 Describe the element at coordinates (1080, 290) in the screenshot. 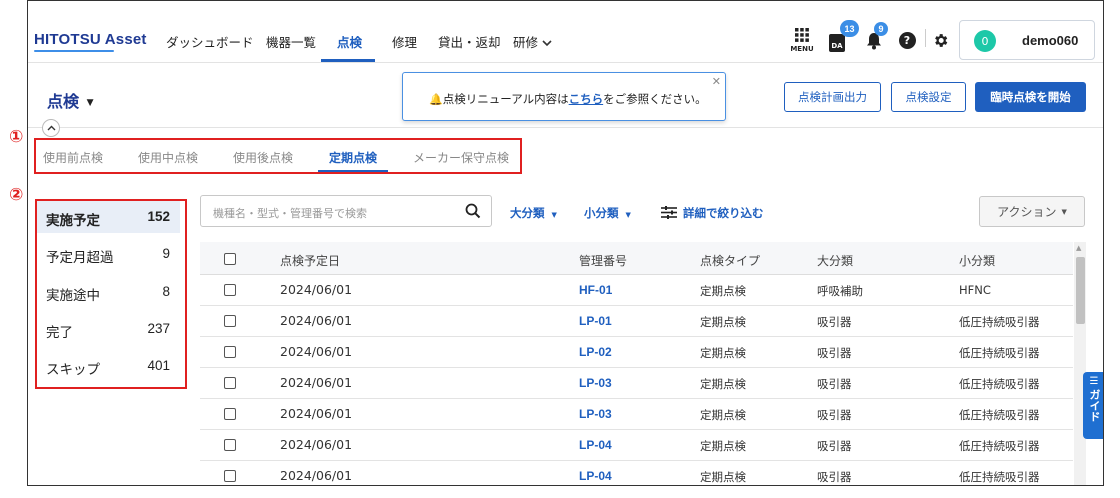

I see `scrollbar-thumb` at that location.